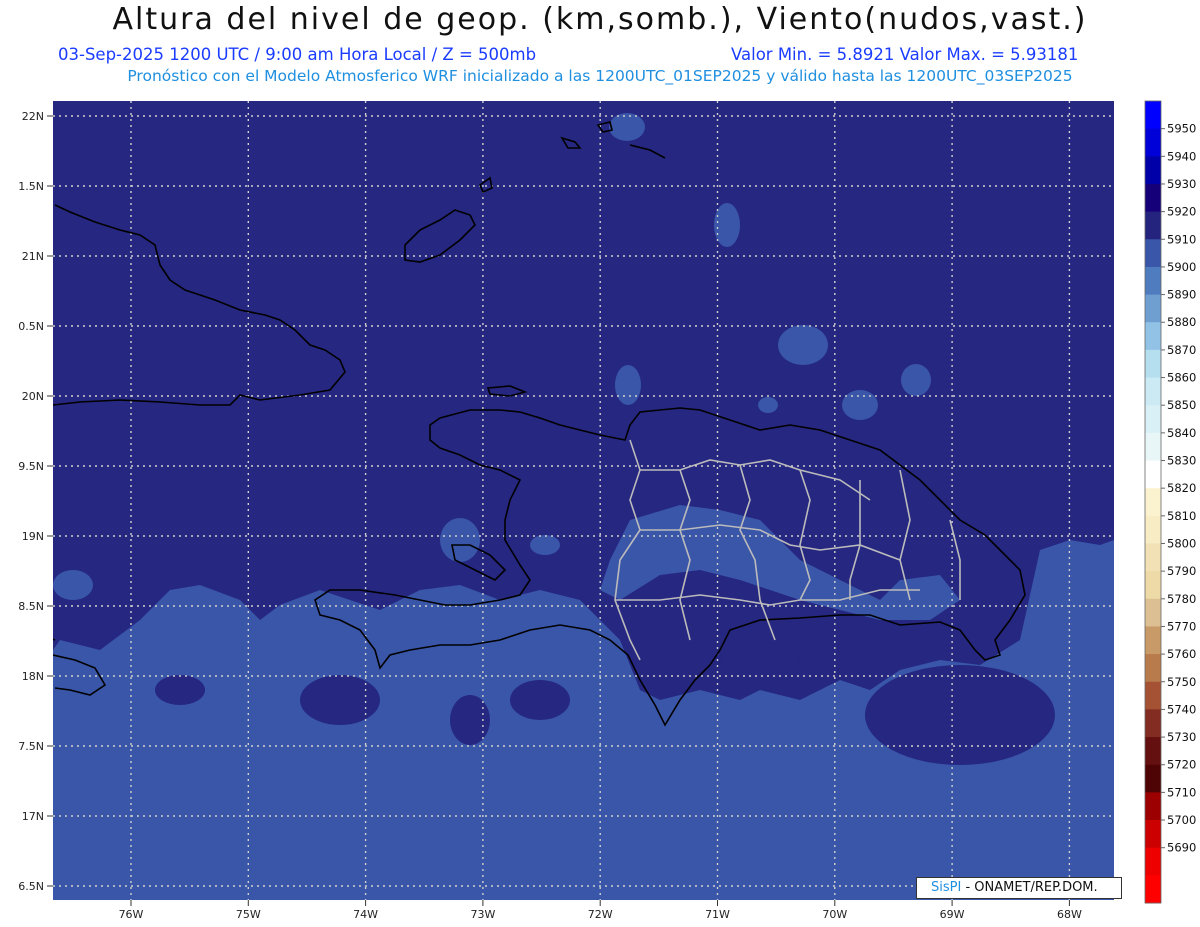 This screenshot has width=1200, height=927. What do you see at coordinates (1181, 543) in the screenshot?
I see `colorbar-label: 5800` at bounding box center [1181, 543].